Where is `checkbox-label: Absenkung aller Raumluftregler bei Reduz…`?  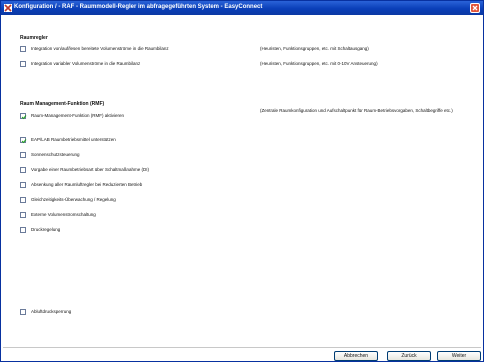 checkbox-label: Absenkung aller Raumluftregler bei Reduz… is located at coordinates (87, 184).